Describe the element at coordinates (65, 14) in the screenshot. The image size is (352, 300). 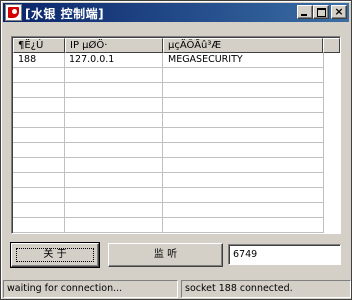
I see `window-title: [水银 控制端]` at that location.